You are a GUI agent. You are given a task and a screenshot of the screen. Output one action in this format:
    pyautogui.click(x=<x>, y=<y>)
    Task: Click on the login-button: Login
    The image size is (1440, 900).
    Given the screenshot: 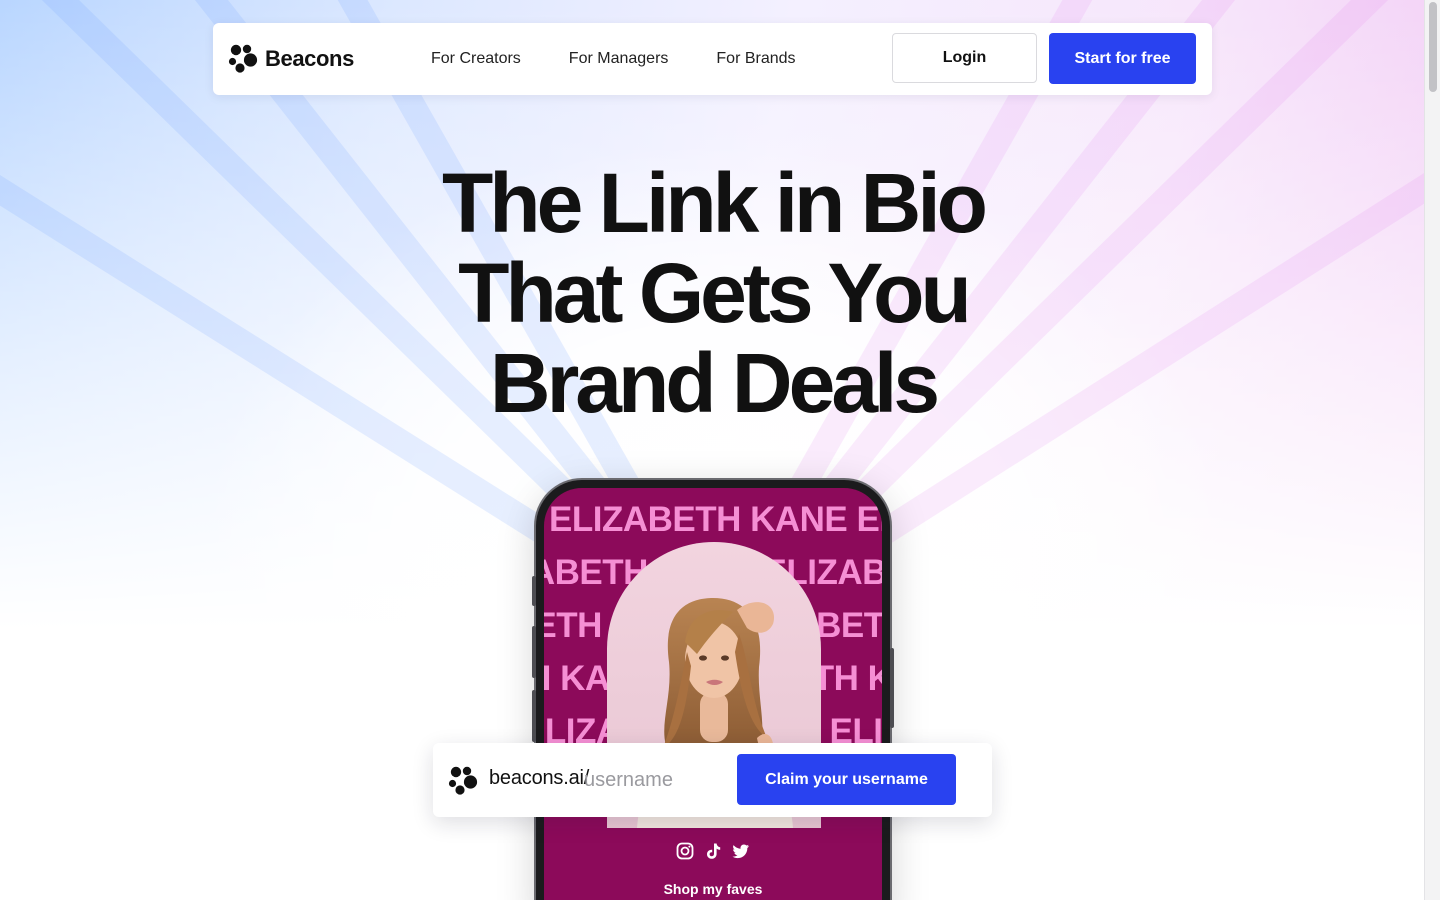 What is the action you would take?
    pyautogui.click(x=964, y=58)
    